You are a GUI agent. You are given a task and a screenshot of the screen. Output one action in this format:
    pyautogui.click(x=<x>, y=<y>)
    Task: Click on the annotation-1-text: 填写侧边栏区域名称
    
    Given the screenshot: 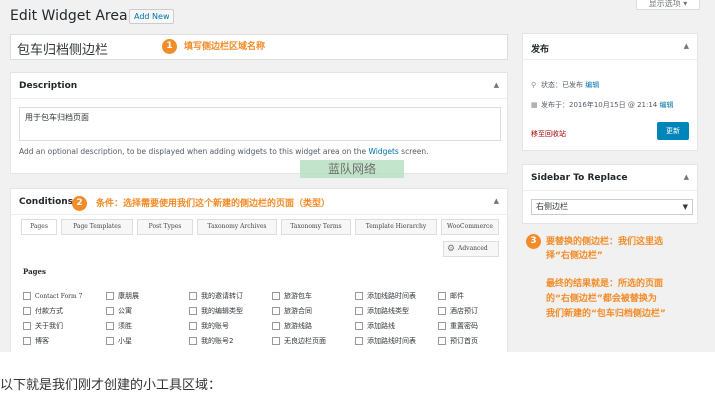 What is the action you would take?
    pyautogui.click(x=225, y=47)
    